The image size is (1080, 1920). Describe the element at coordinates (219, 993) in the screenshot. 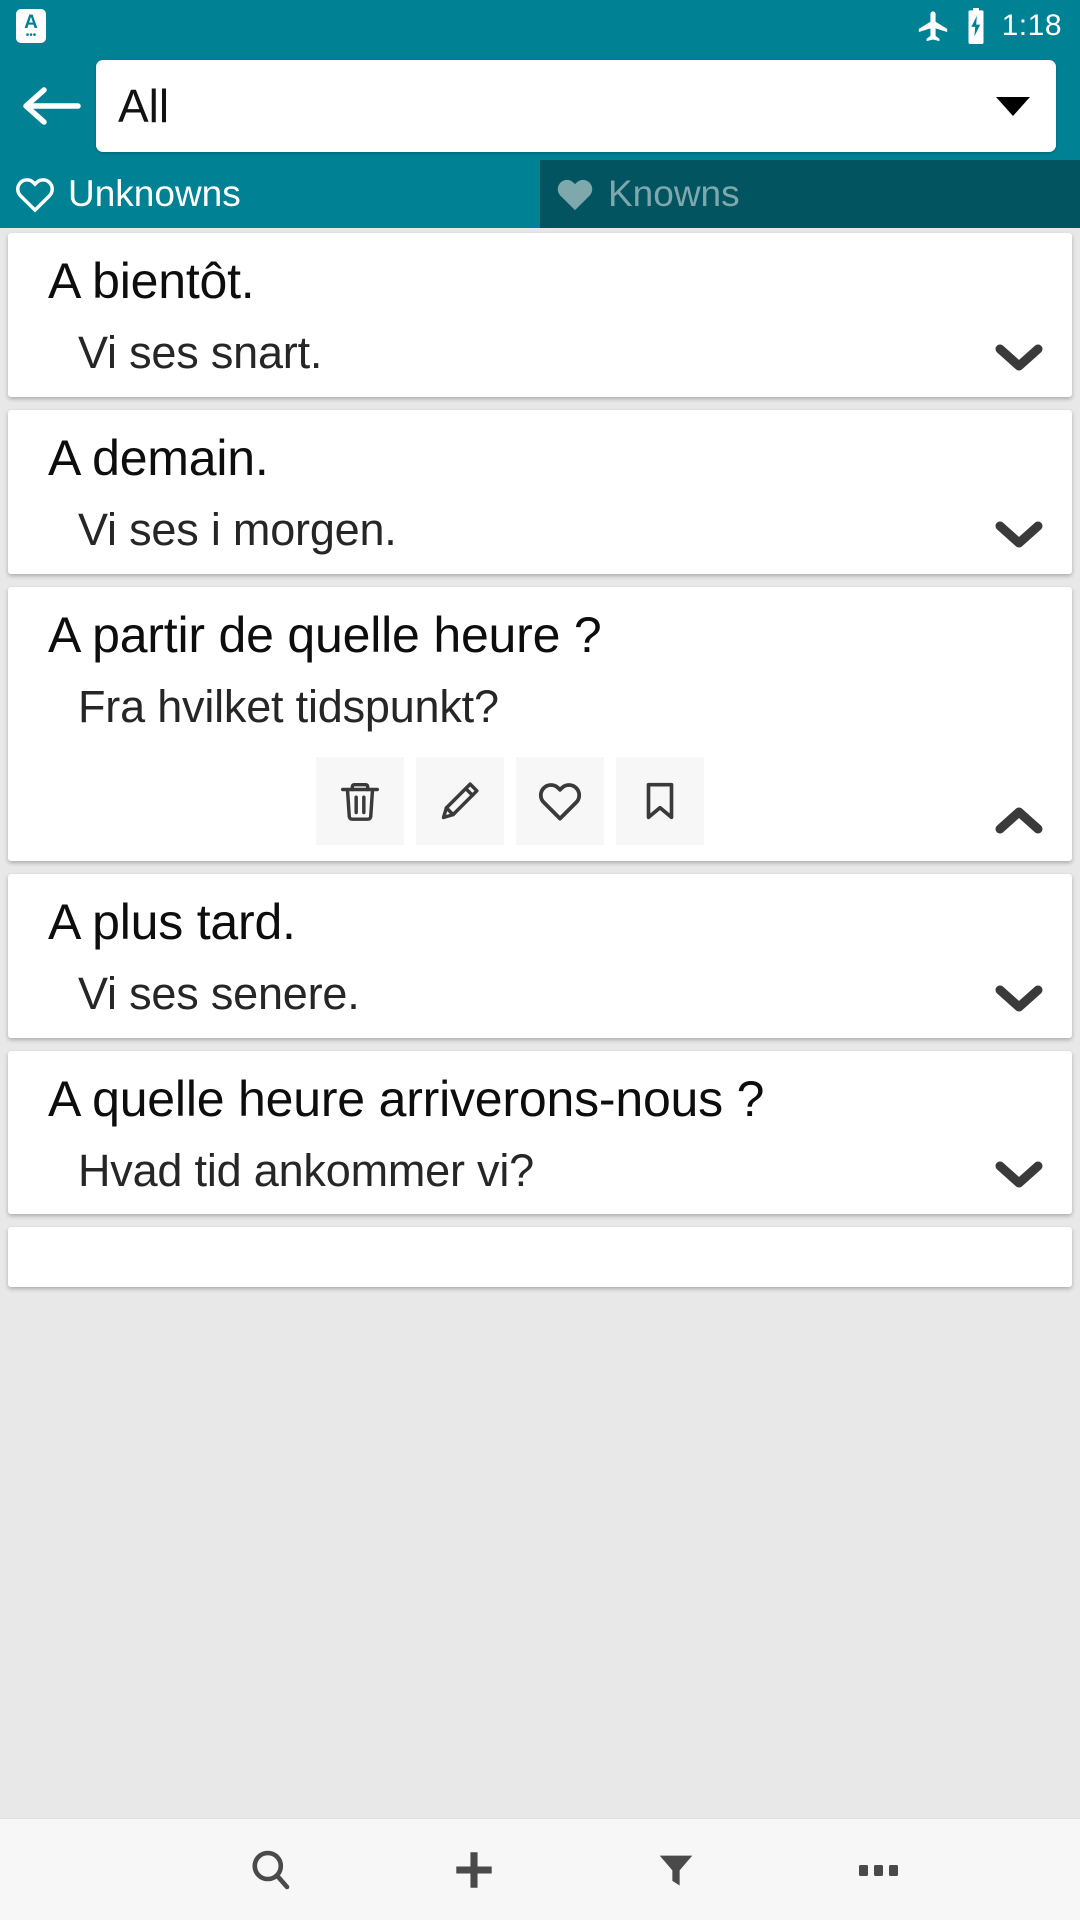

I see `phrase-translation: Vi ses senere.` at that location.